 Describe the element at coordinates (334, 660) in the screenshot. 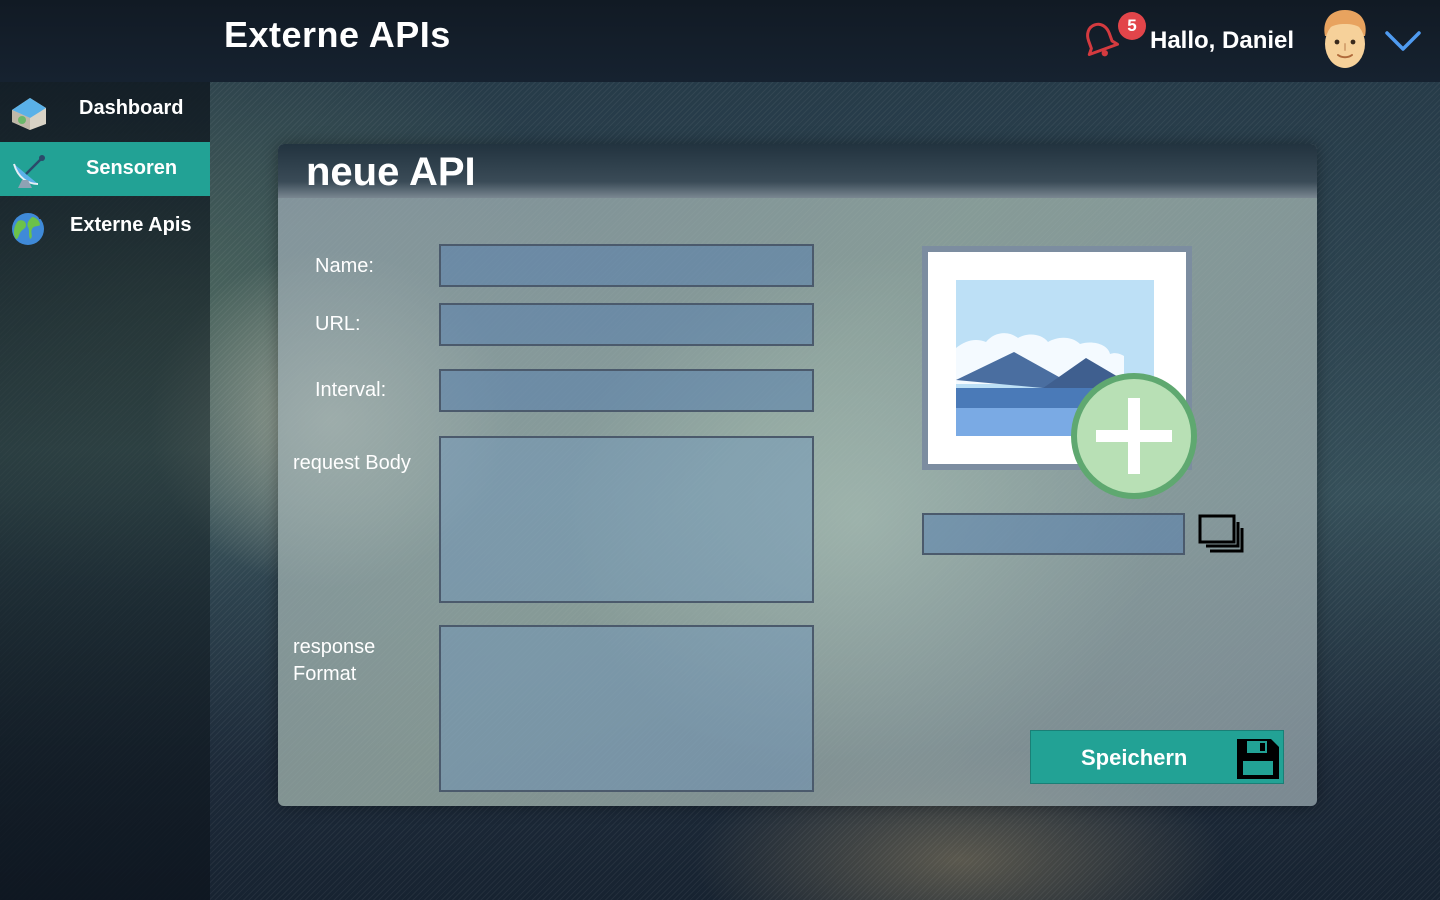

I see `response-format-label: response Format` at that location.